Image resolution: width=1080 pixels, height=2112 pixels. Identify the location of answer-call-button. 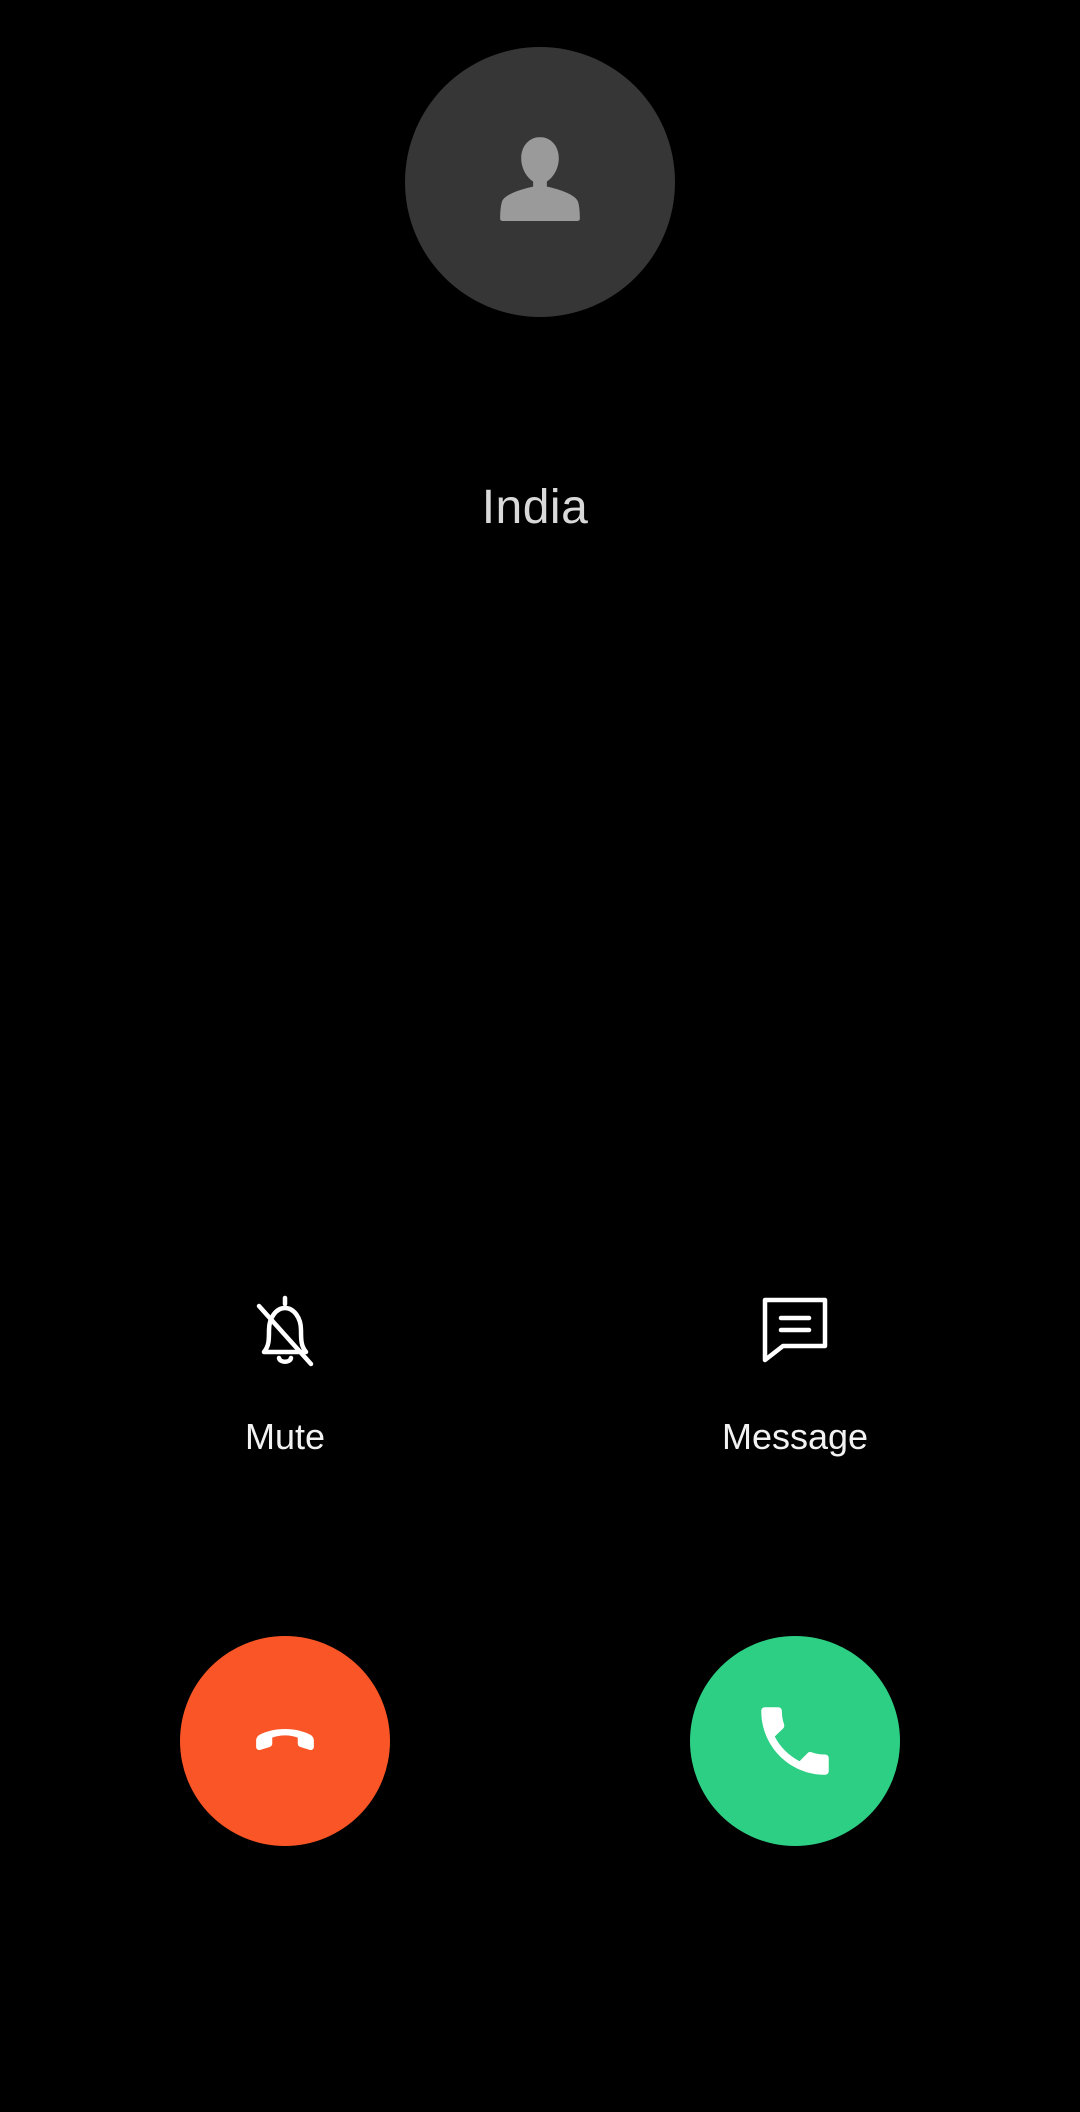
(795, 1741).